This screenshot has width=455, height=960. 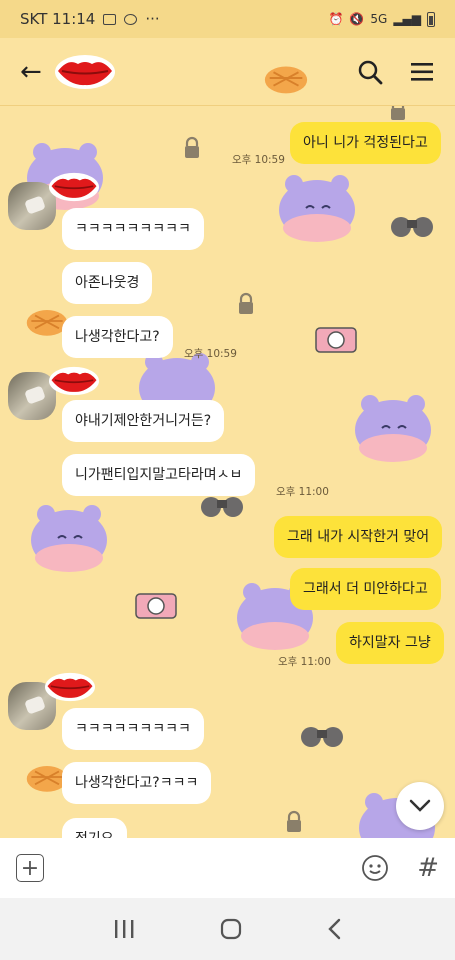 What do you see at coordinates (227, 72) in the screenshot?
I see `chat-header: ←` at bounding box center [227, 72].